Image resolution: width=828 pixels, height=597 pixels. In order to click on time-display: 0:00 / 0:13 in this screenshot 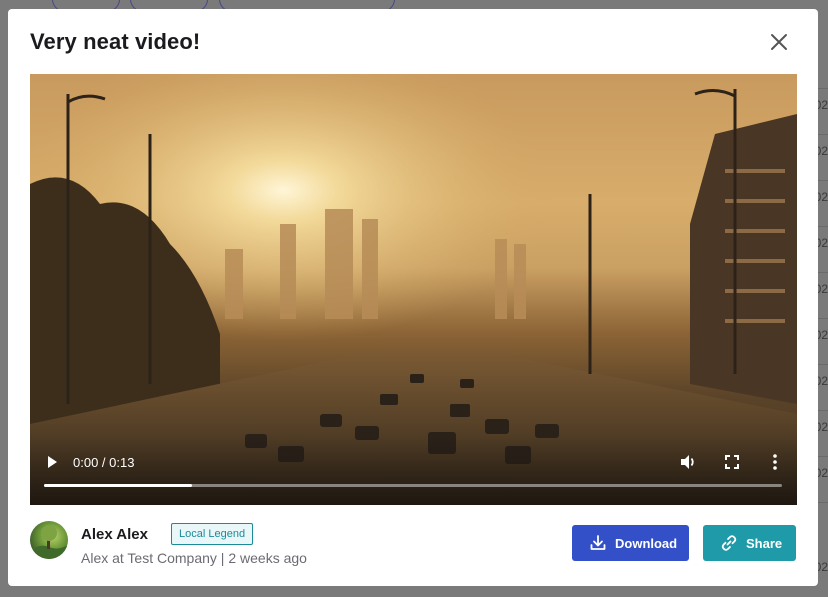, I will do `click(104, 462)`.